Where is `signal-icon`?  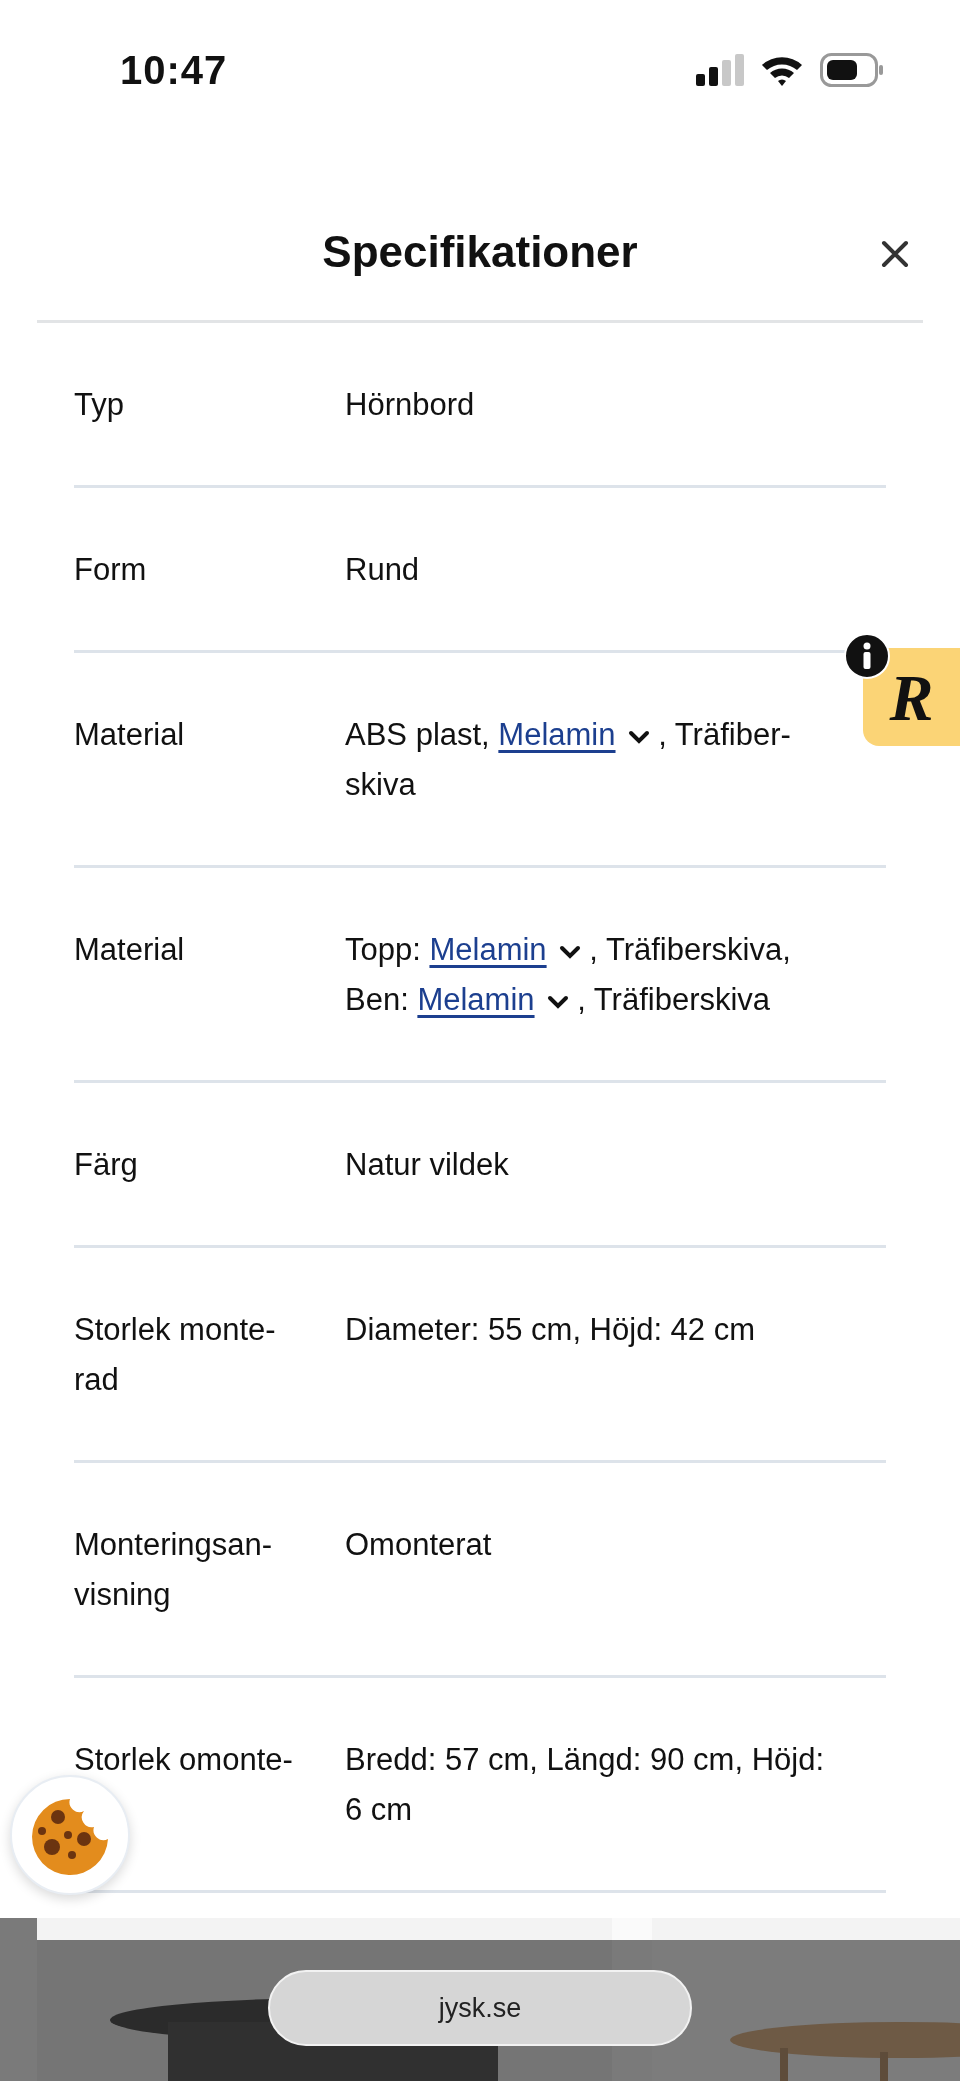
signal-icon is located at coordinates (720, 70).